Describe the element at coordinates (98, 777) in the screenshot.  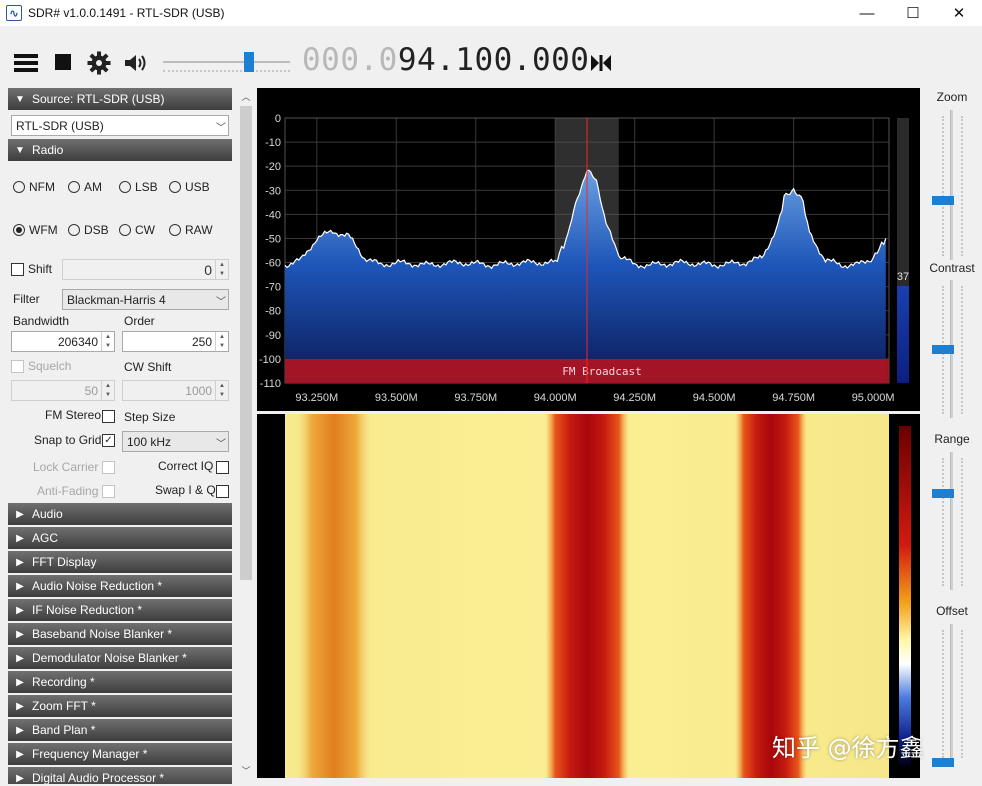
I see `plugin-label: Digital Audio Processor *` at that location.